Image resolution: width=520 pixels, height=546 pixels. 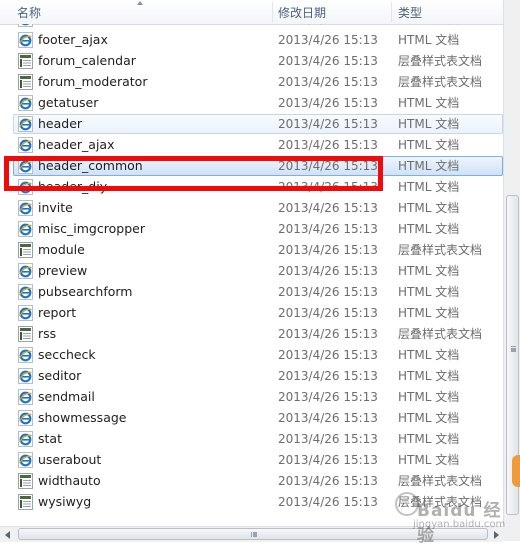 I want to click on file-row: header_diy2013/4/26 15:13HTML 文档, so click(x=251, y=187).